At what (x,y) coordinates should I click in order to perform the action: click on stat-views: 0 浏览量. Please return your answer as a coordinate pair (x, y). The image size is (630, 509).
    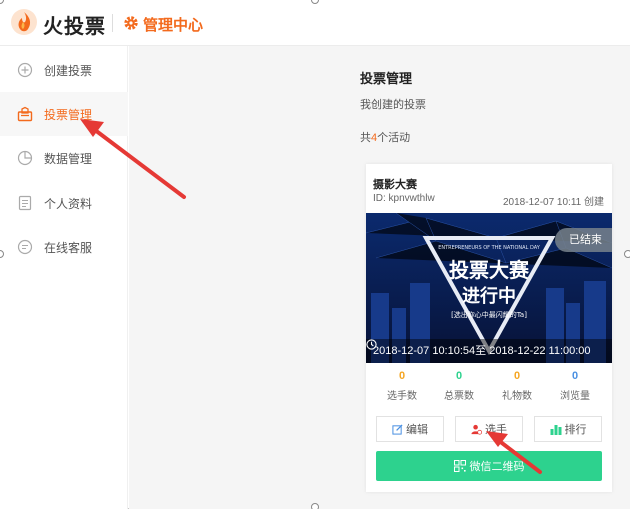
    Looking at the image, I should click on (575, 386).